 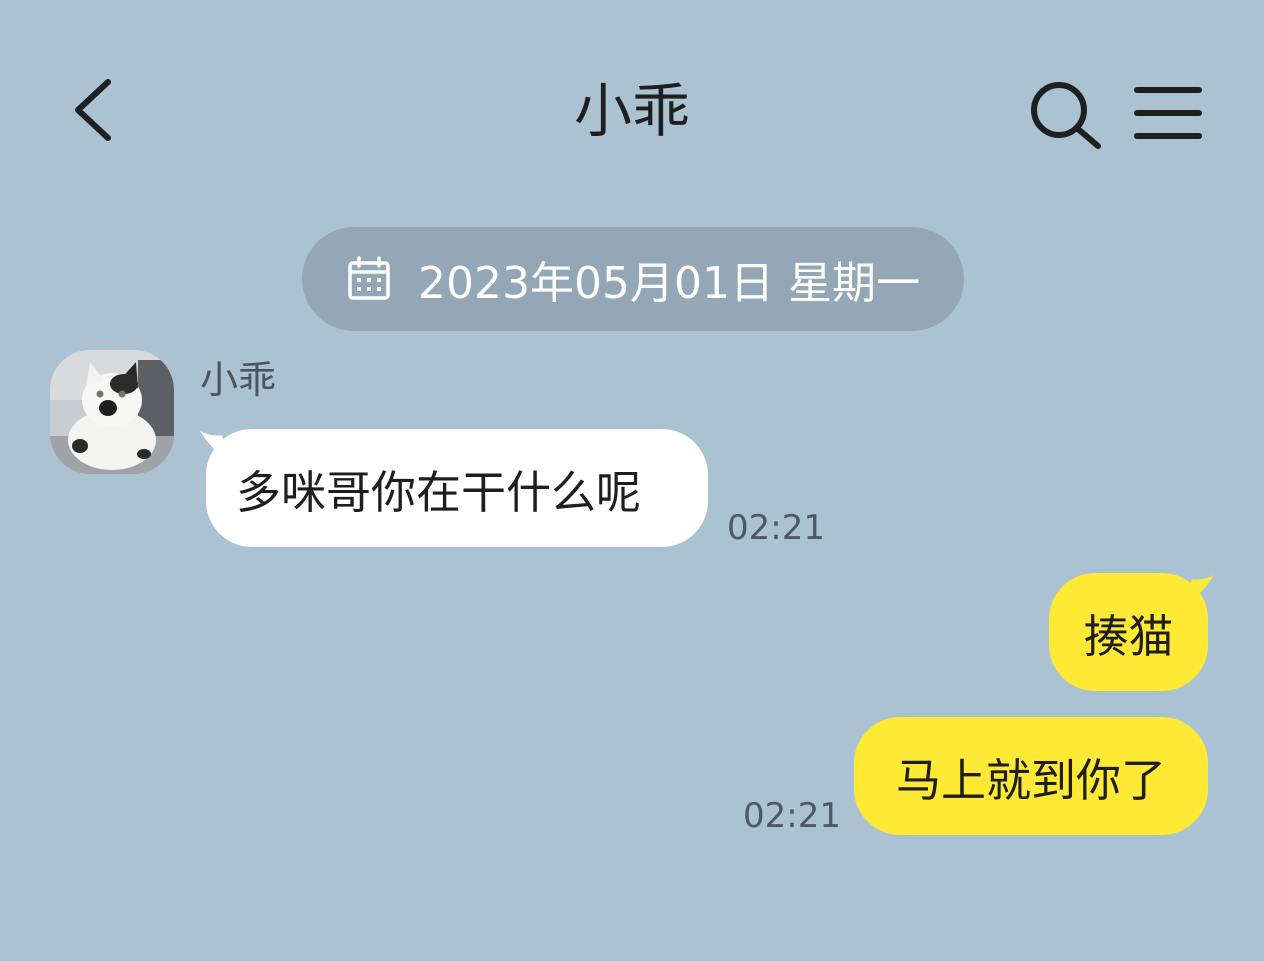 I want to click on back-button, so click(x=95, y=110).